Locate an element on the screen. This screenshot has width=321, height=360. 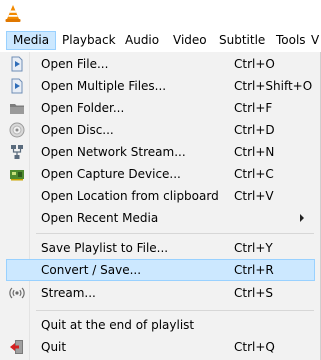
menu-playback: Playback is located at coordinates (89, 40).